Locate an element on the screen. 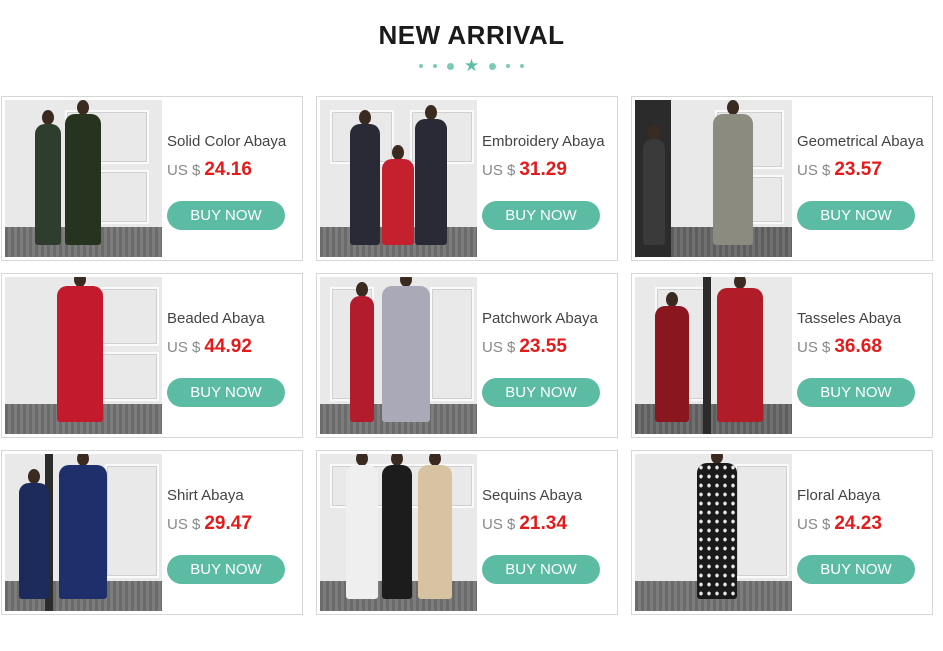 Image resolution: width=943 pixels, height=651 pixels. product-name: Patchwork Abaya is located at coordinates (540, 318).